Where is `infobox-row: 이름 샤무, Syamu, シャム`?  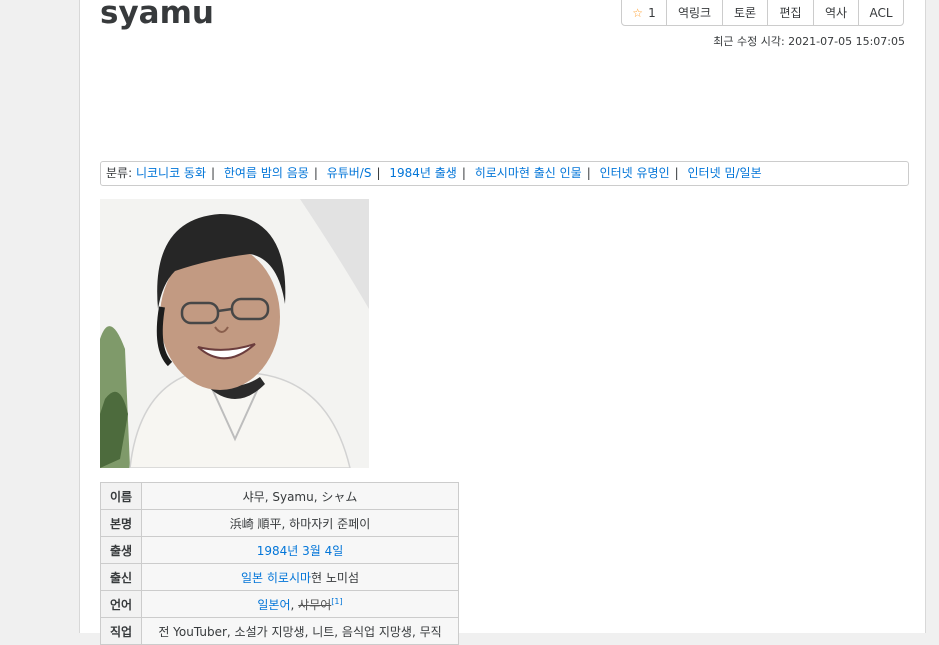
infobox-row: 이름 샤무, Syamu, シャム is located at coordinates (279, 496).